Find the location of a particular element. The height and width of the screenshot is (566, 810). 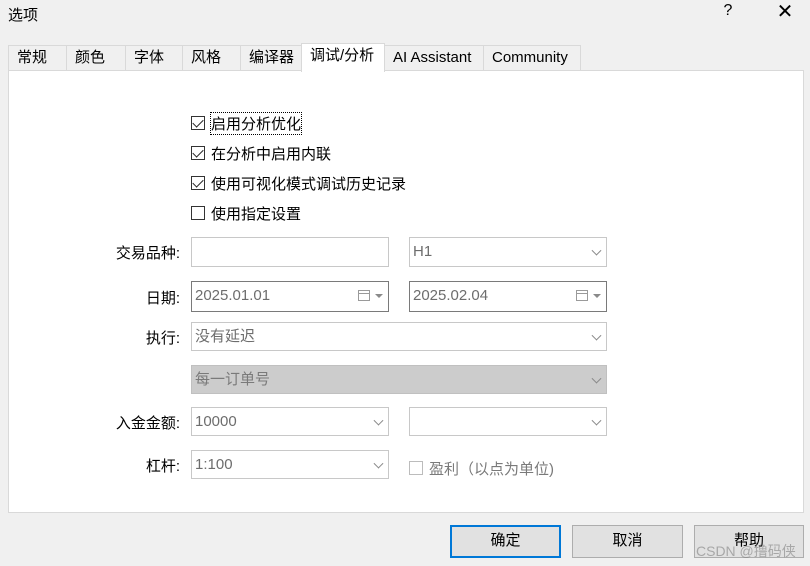

enable-profiling-option: 启用分析优化 is located at coordinates (247, 123).